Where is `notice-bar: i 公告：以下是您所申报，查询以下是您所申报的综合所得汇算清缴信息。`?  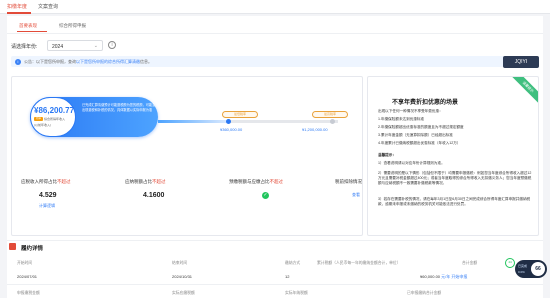 notice-bar: i 公告：以下是您所申报，查询以下是您所申报的综合所得汇算清缴信息。 is located at coordinates (275, 61).